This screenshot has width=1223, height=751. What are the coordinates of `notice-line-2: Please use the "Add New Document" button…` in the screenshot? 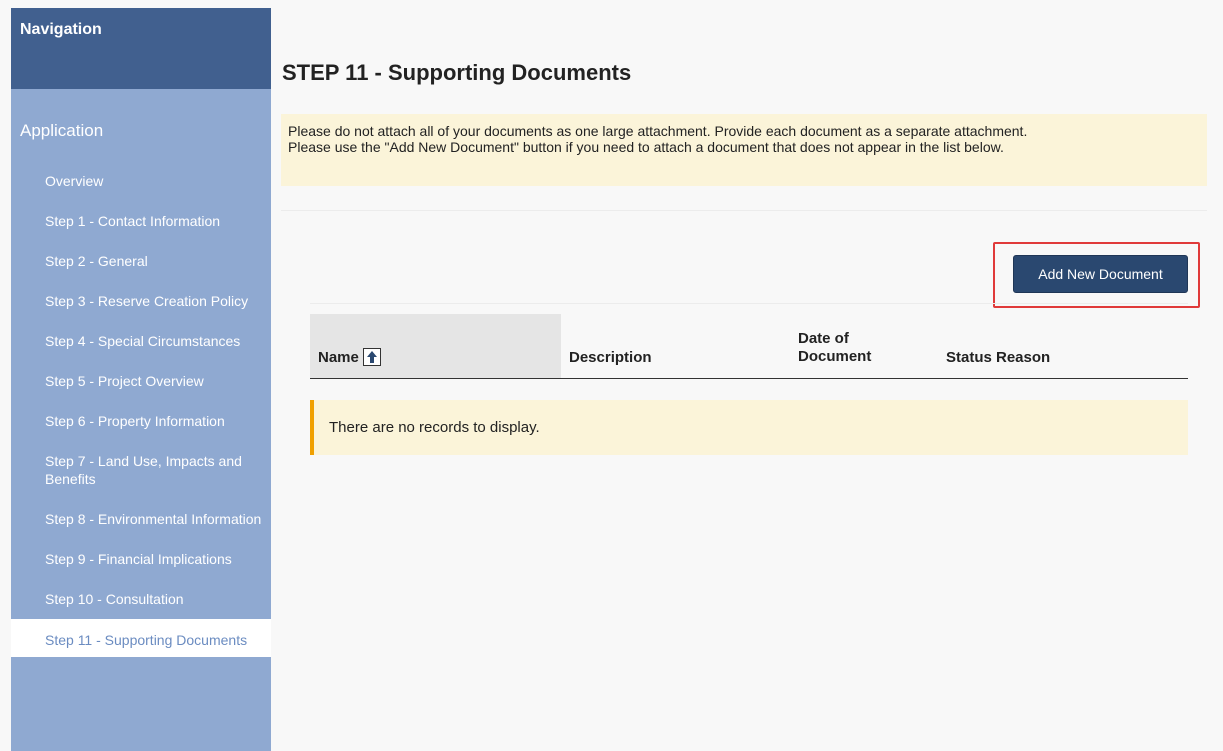 It's located at (646, 147).